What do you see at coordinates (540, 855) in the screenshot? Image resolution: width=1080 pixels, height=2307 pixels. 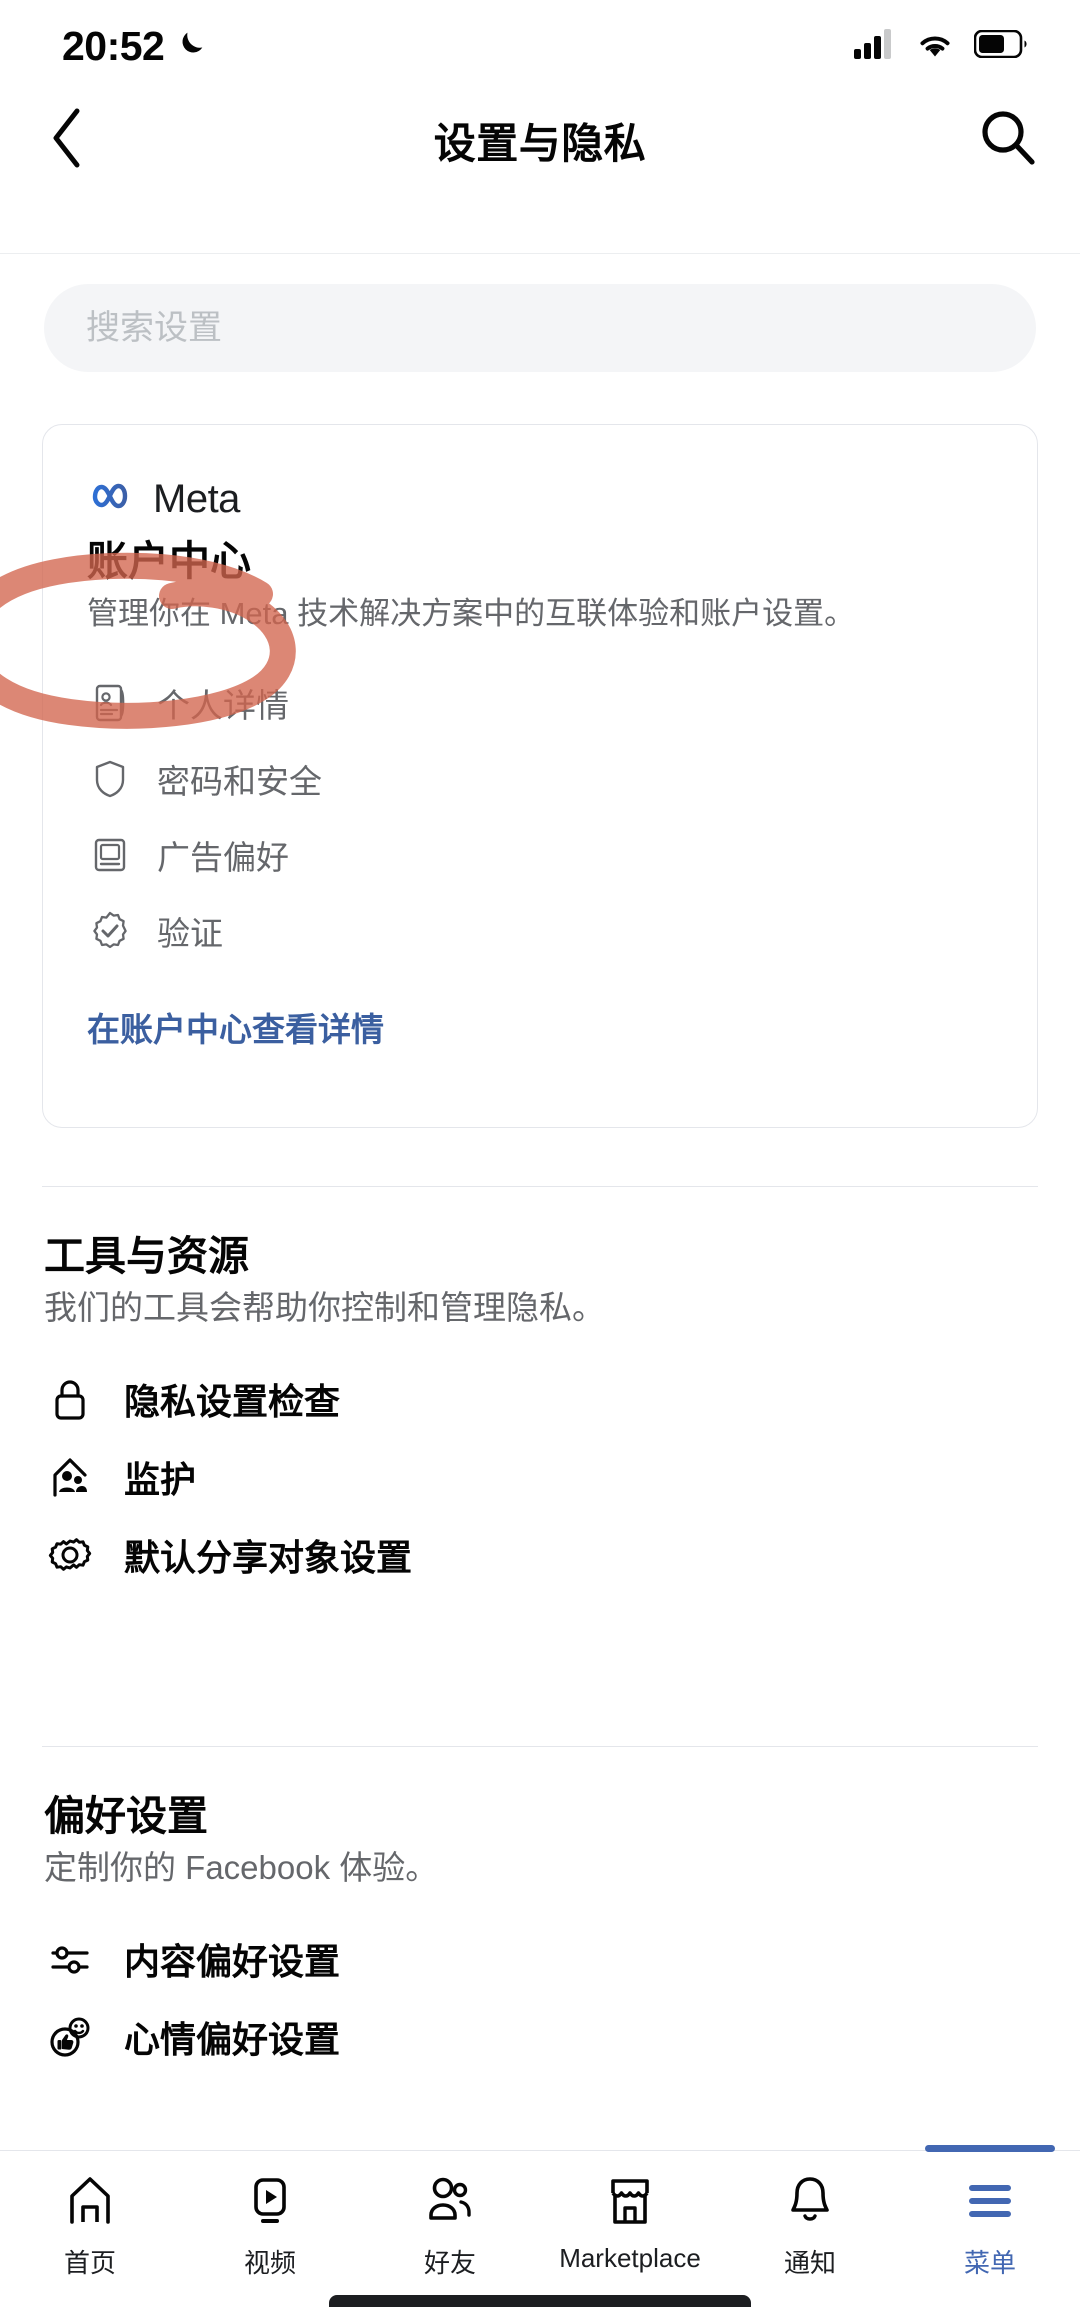 I see `account-center-item-ad-preferences: 广告偏好` at bounding box center [540, 855].